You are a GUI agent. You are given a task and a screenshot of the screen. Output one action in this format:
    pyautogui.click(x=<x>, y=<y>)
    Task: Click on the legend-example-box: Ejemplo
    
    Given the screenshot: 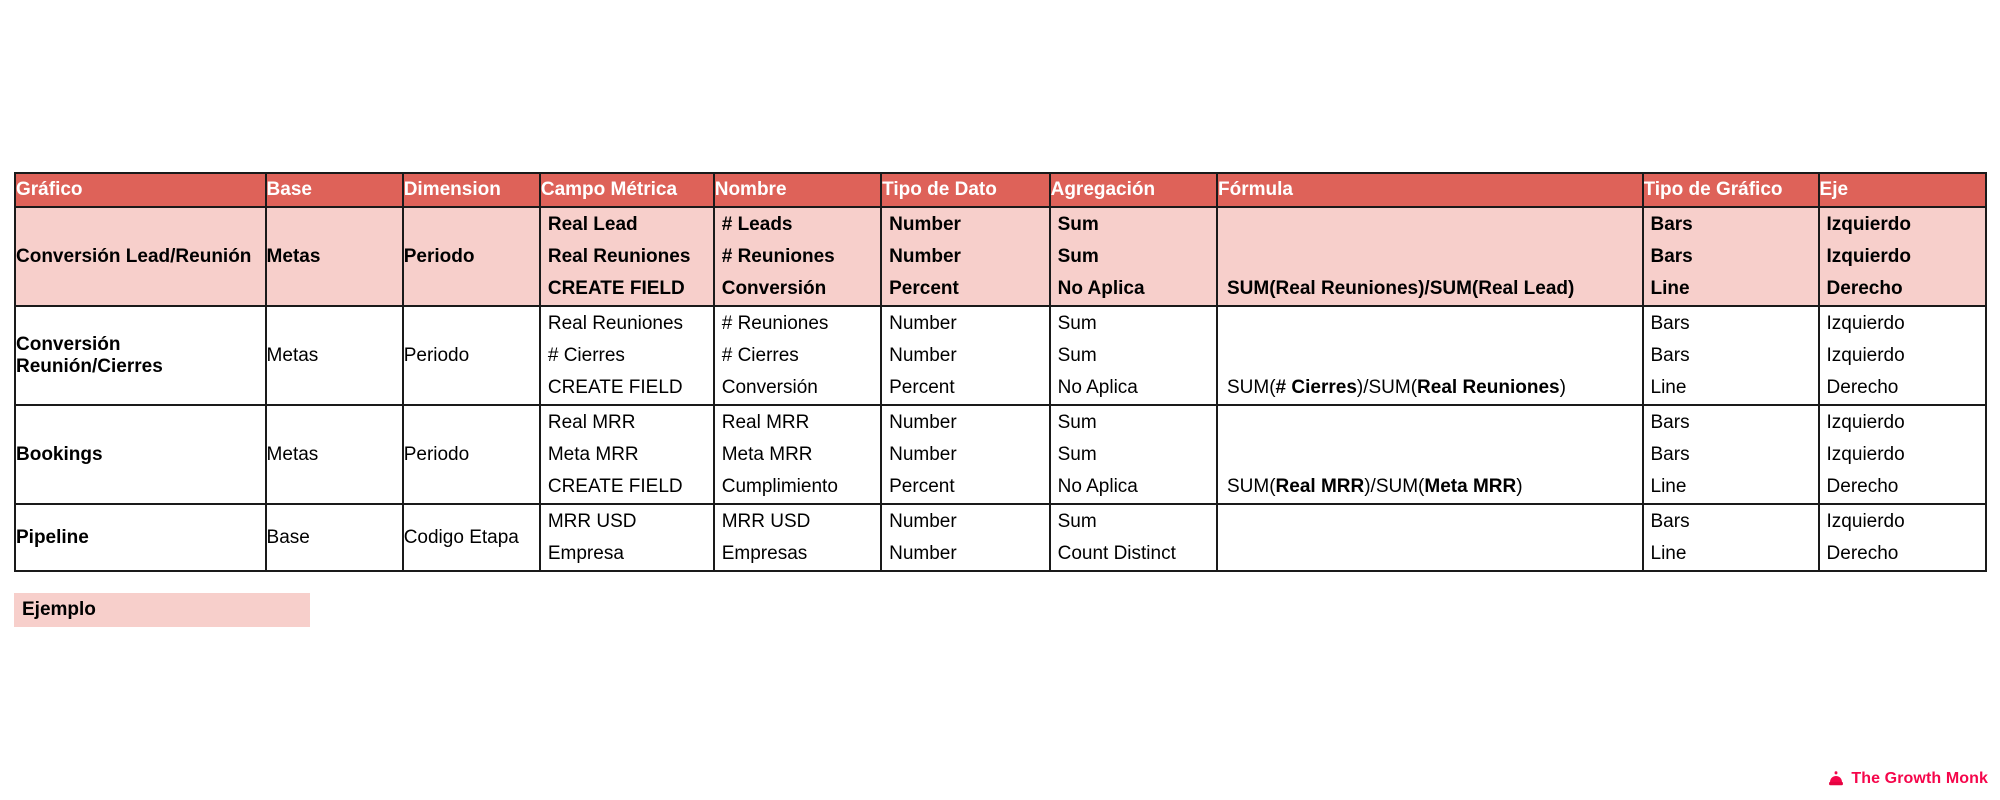 What is the action you would take?
    pyautogui.click(x=162, y=610)
    